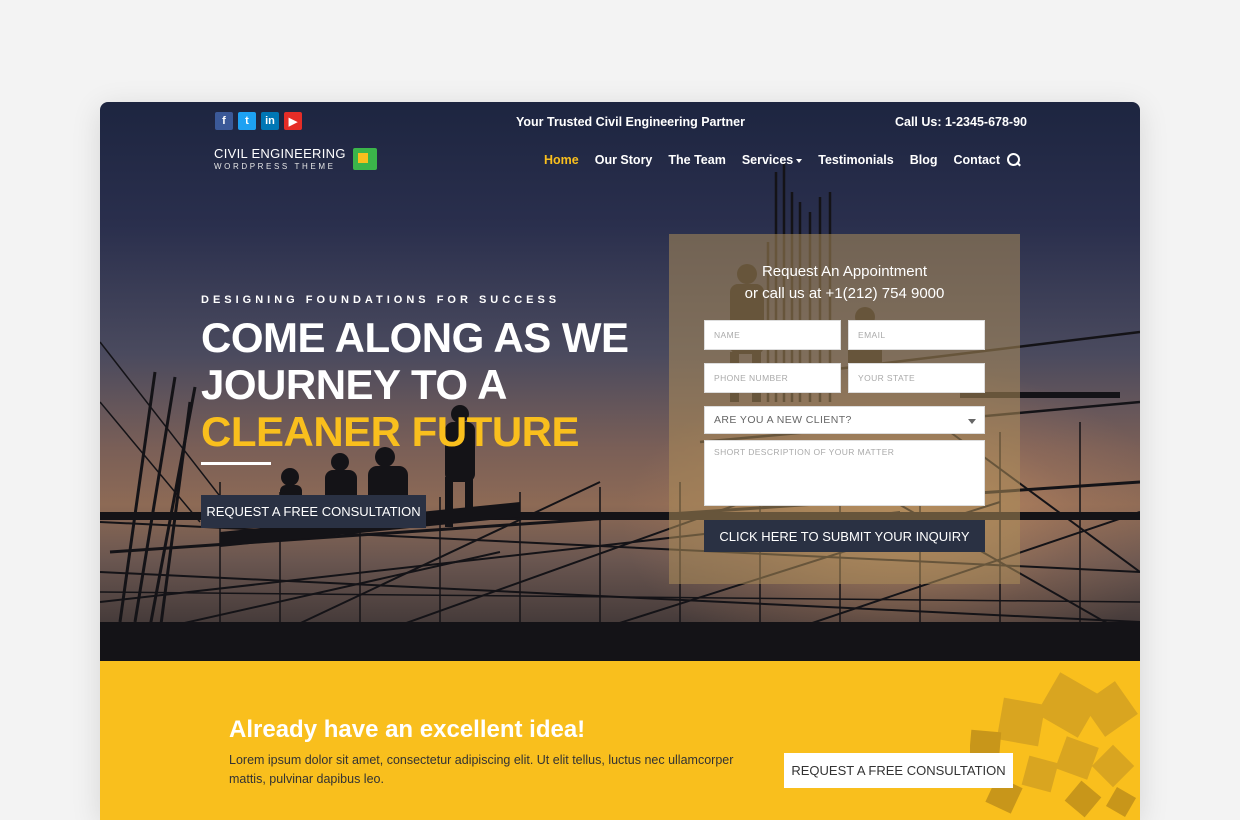 The width and height of the screenshot is (1240, 820). Describe the element at coordinates (381, 300) in the screenshot. I see `hero-eyebrow: DESIGNING FOUNDATIONS FOR SUCCESS` at that location.